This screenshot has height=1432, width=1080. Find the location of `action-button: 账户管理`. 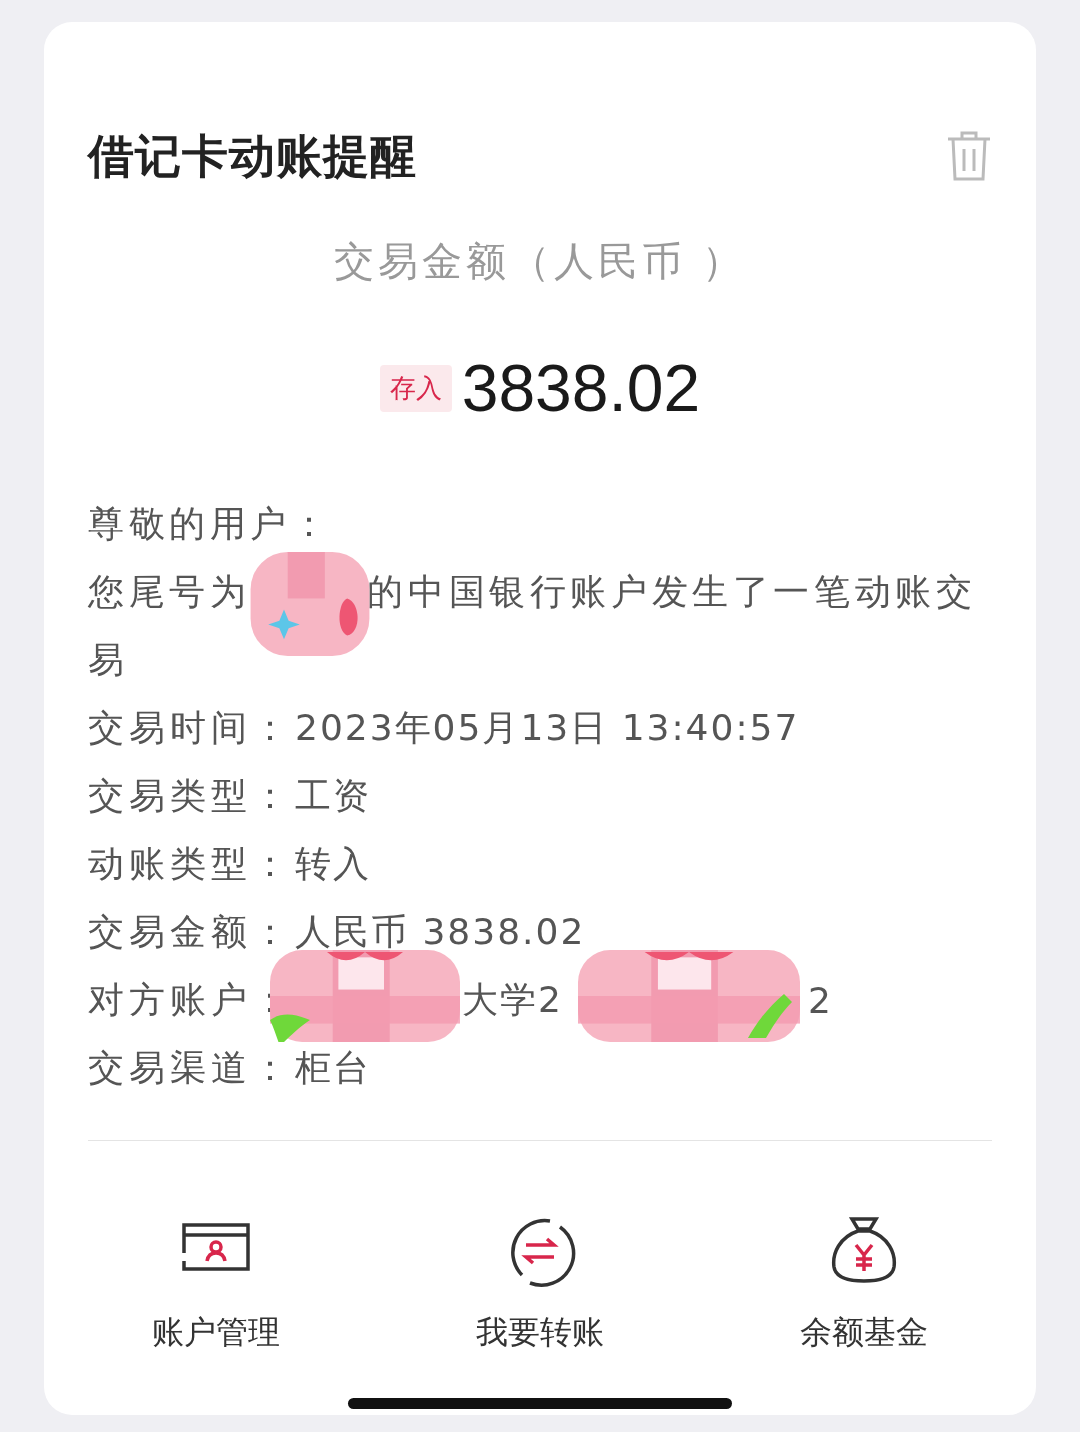

action-button: 账户管理 is located at coordinates (216, 1284).